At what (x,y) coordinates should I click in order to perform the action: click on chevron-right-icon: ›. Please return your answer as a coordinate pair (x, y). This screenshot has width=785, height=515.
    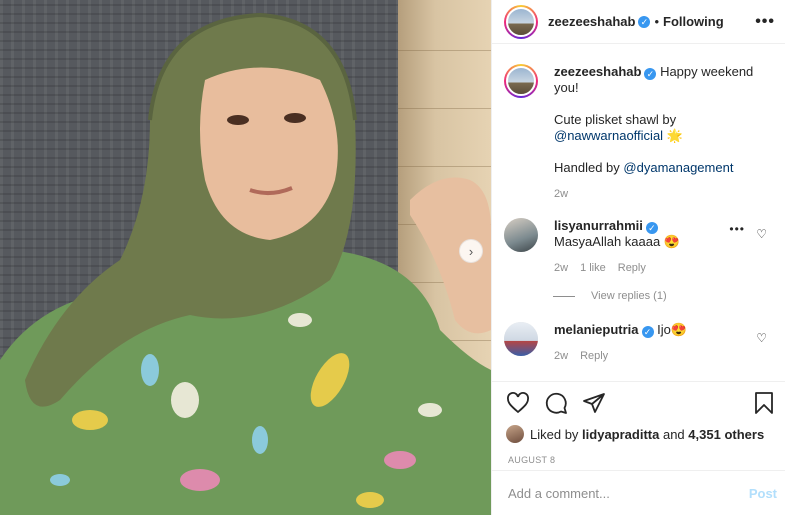
    Looking at the image, I should click on (471, 251).